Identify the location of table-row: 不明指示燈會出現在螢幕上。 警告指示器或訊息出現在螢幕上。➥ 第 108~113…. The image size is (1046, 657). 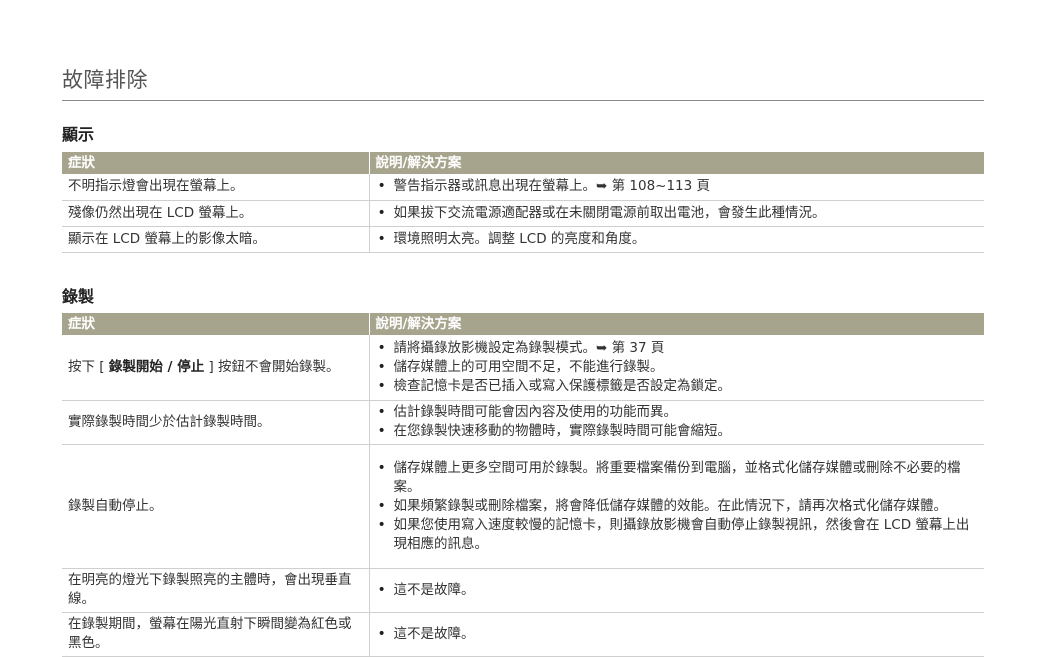
(523, 187).